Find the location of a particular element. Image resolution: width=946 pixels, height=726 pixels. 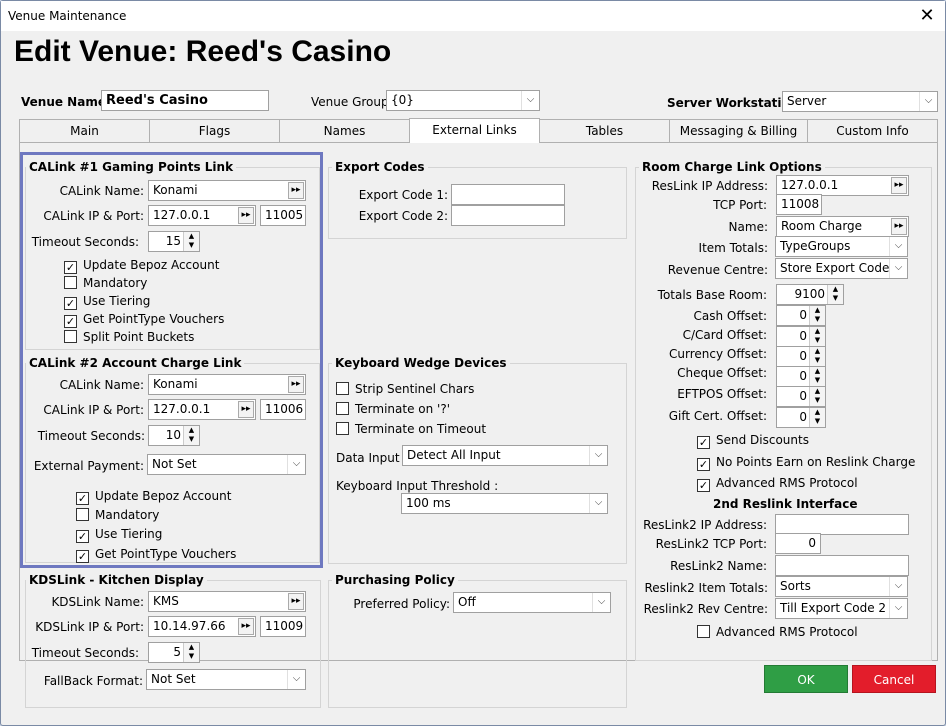

calink2-check-update-bepoz: ✓ Update Bepoz Account is located at coordinates (153, 497).